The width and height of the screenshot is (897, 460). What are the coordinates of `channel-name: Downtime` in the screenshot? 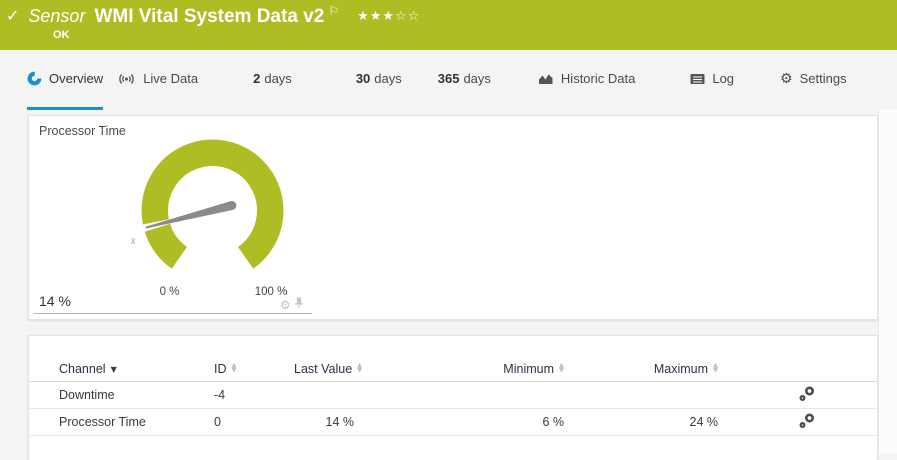 It's located at (87, 395).